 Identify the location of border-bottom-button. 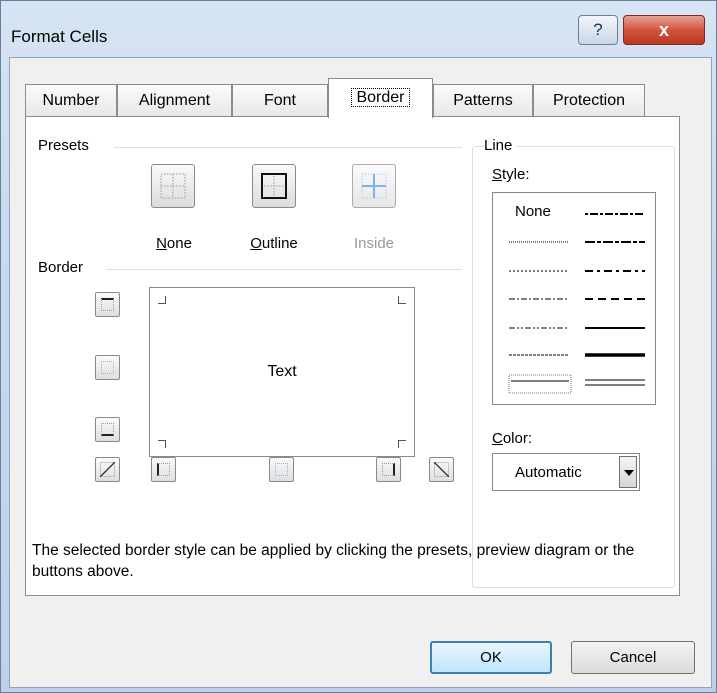
(107, 429).